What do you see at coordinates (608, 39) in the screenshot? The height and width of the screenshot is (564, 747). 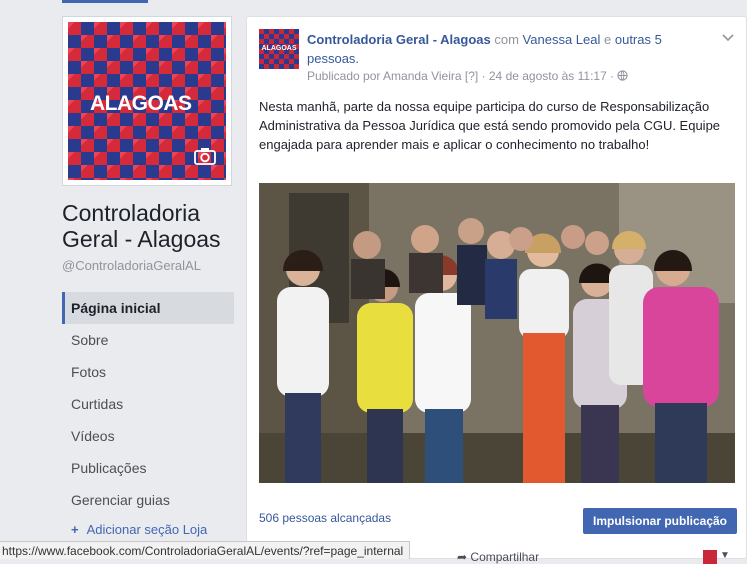 I see `and-word: e` at bounding box center [608, 39].